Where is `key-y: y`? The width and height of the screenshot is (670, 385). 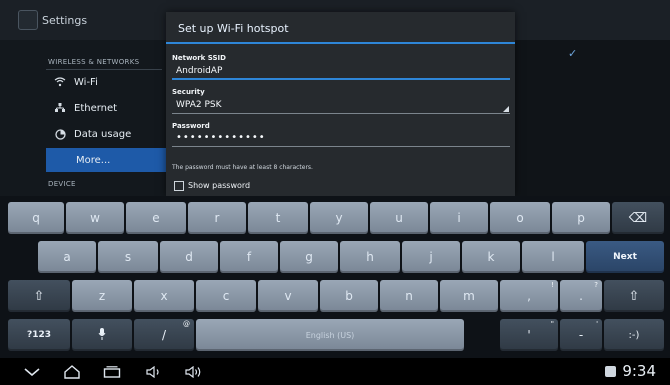 key-y: y is located at coordinates (339, 218).